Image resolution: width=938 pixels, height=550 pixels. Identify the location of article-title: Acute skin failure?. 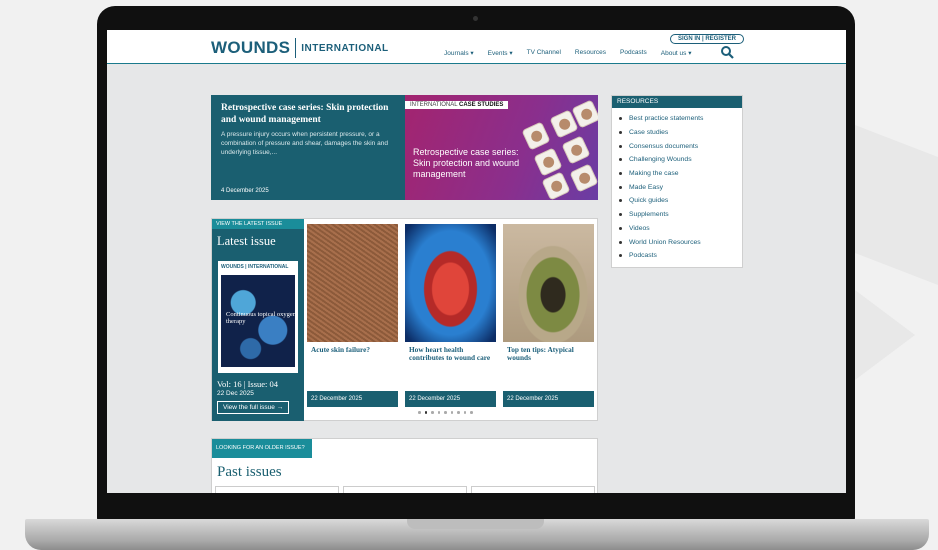
(341, 349).